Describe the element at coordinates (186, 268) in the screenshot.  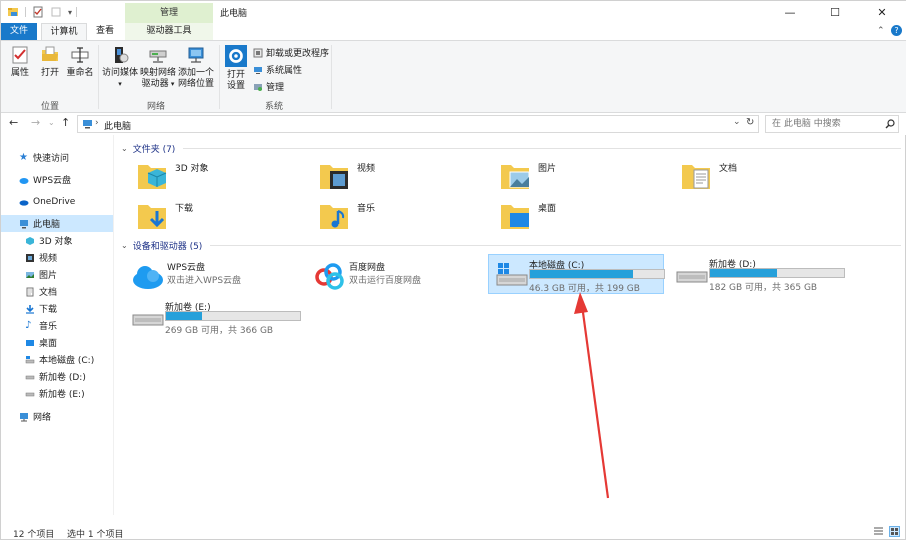
I see `app-name: WPS云盘` at that location.